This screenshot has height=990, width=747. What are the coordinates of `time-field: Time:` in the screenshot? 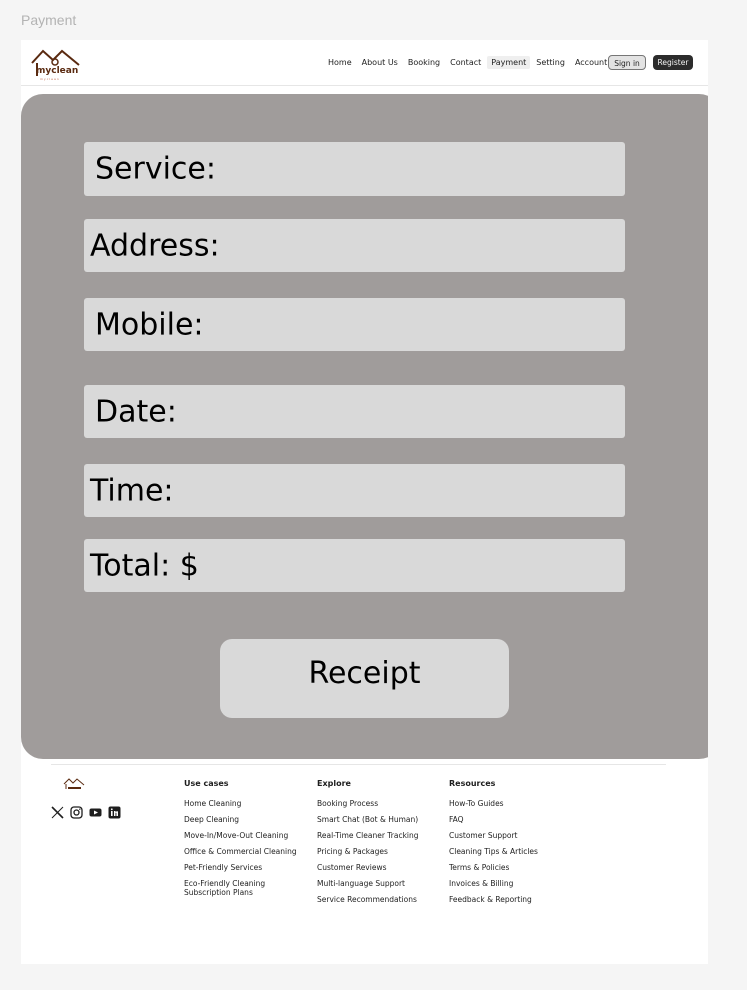 It's located at (354, 490).